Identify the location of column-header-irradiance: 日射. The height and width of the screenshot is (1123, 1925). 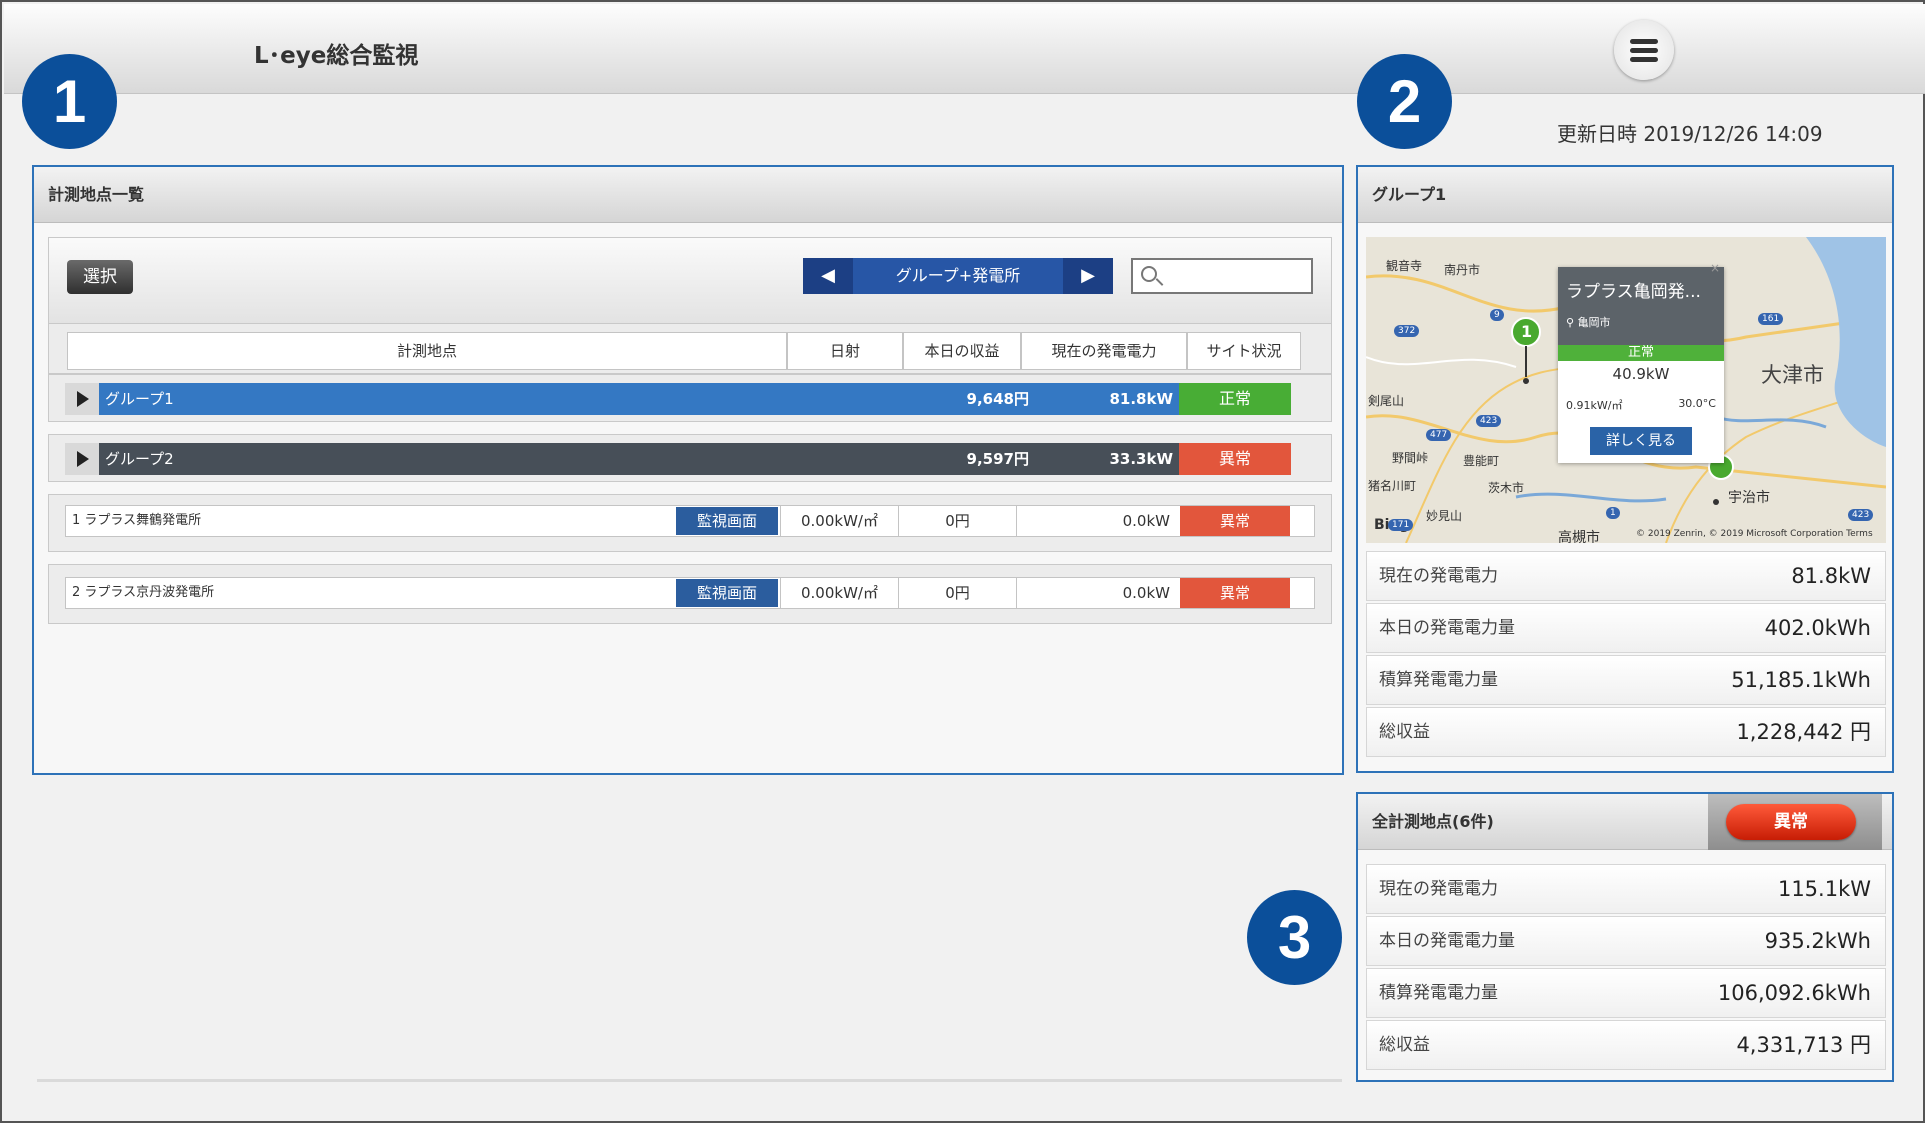
(845, 351).